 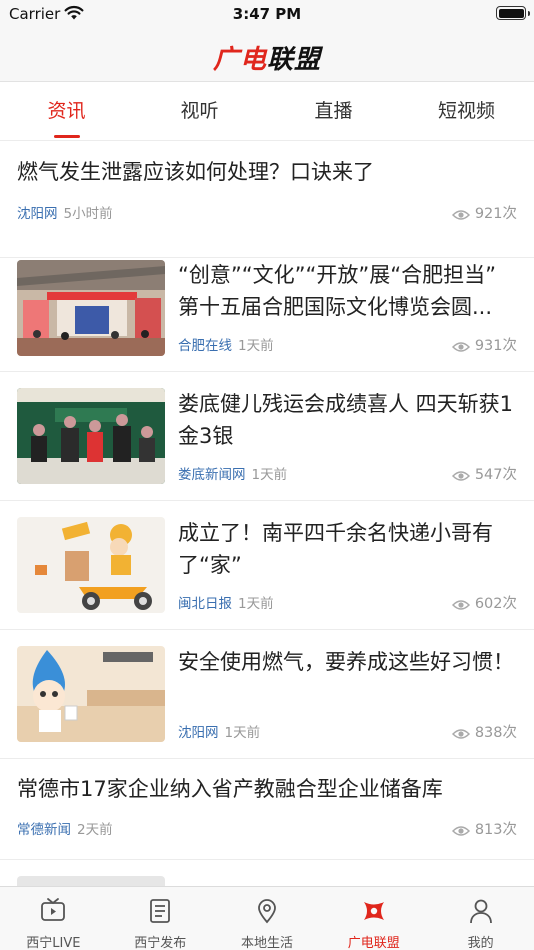 I want to click on article-source: 常德新闻, so click(x=44, y=830).